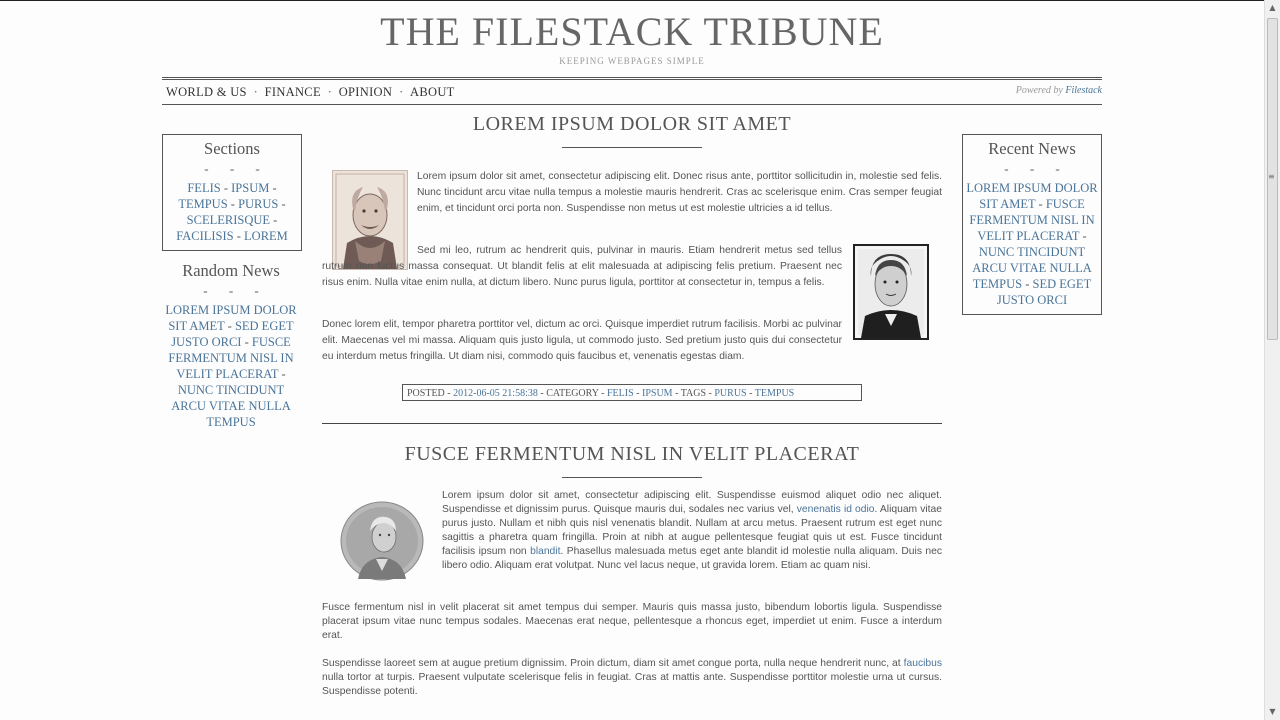  What do you see at coordinates (1083, 90) in the screenshot?
I see `filestack-link: Filestack` at bounding box center [1083, 90].